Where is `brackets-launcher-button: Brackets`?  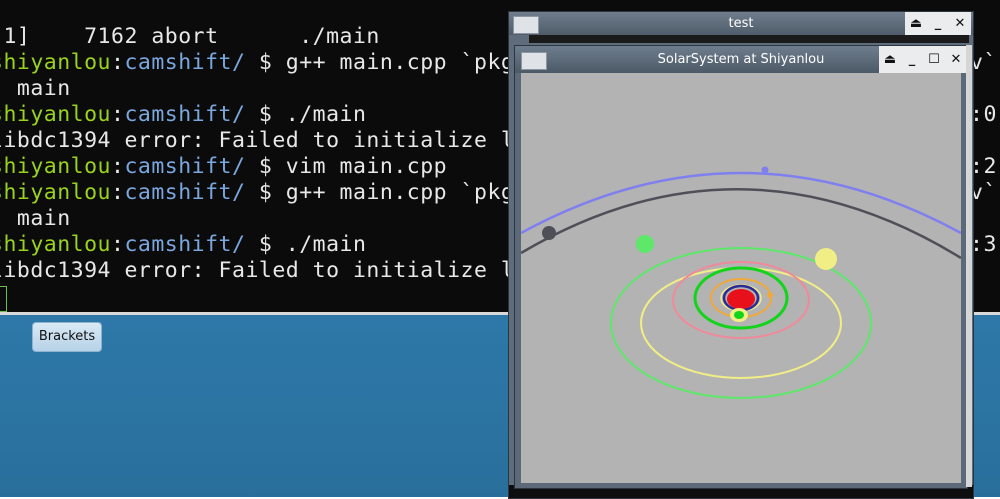
brackets-launcher-button: Brackets is located at coordinates (67, 337).